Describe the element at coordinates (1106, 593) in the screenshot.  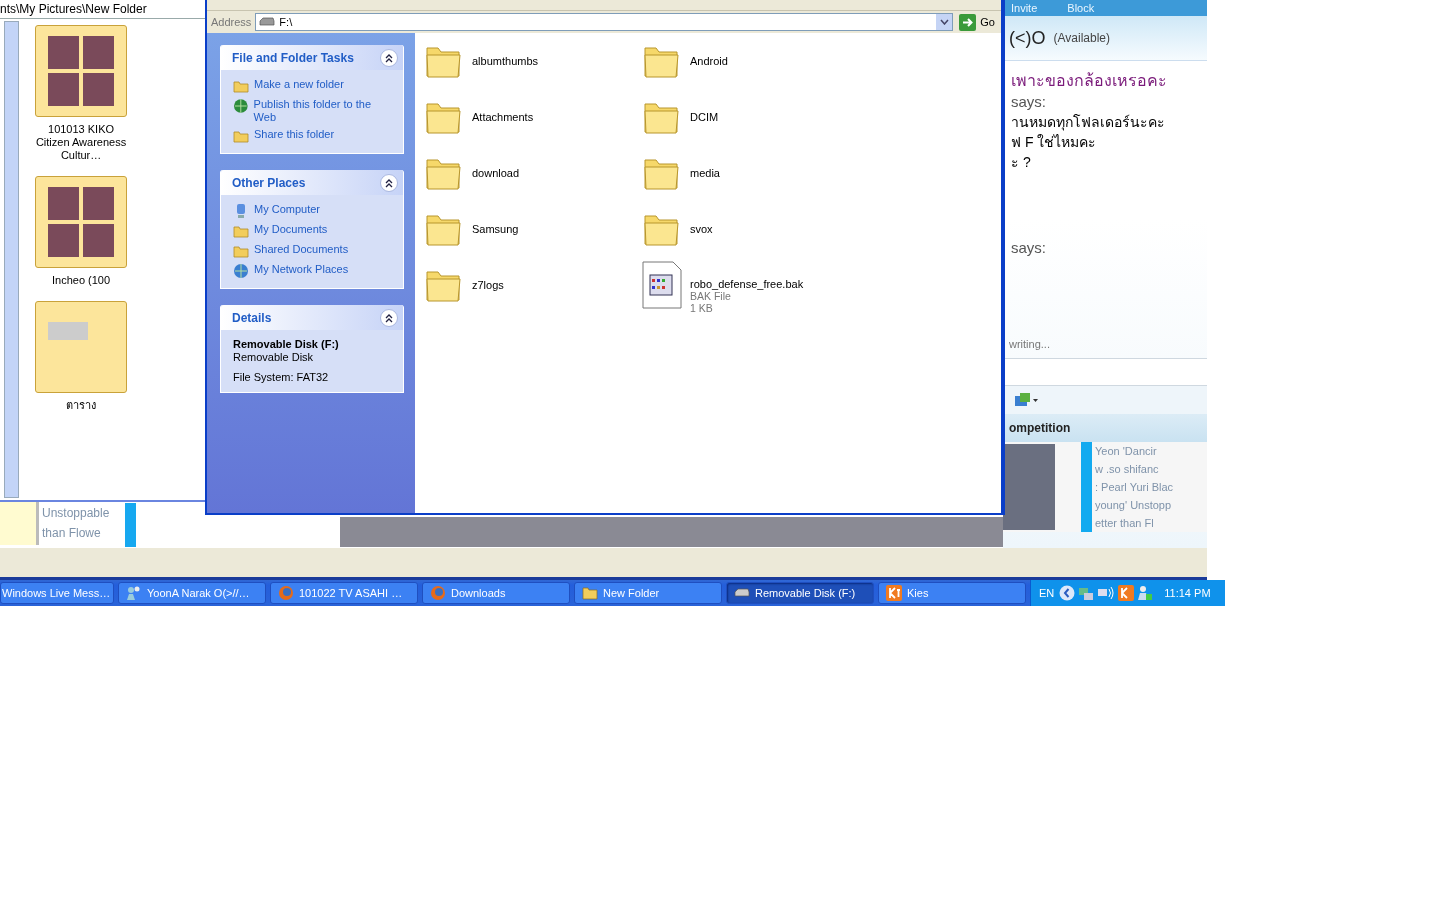
I see `speaker-icon` at that location.